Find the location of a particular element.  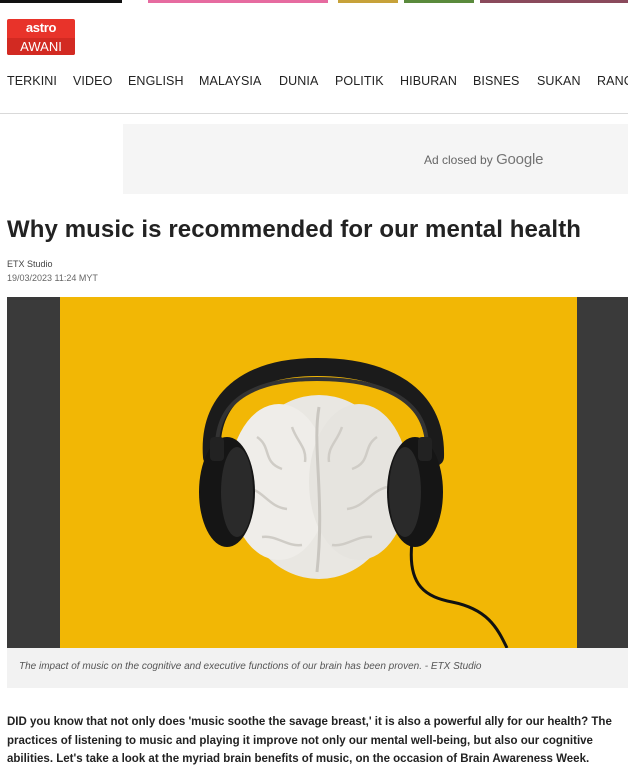

ad-slot: Ad closed by Google is located at coordinates (375, 159).